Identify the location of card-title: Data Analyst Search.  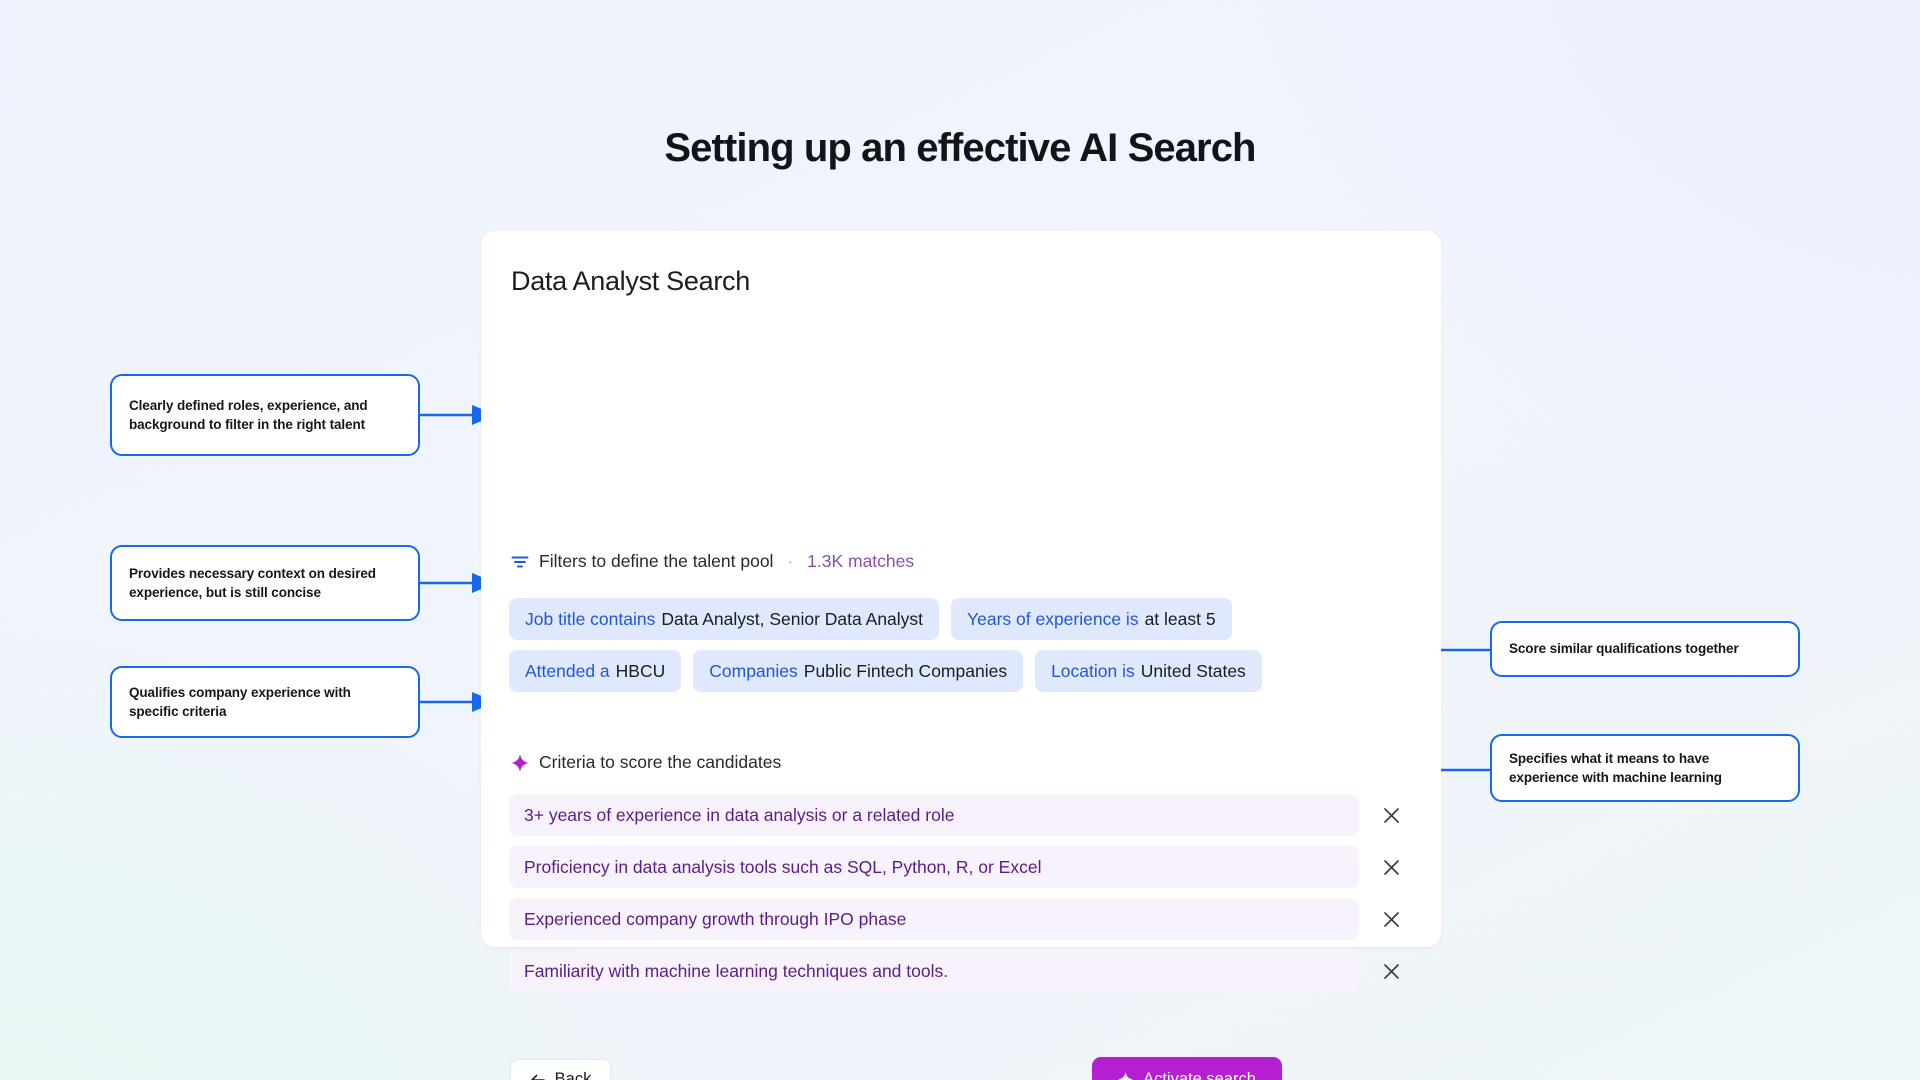
(630, 281).